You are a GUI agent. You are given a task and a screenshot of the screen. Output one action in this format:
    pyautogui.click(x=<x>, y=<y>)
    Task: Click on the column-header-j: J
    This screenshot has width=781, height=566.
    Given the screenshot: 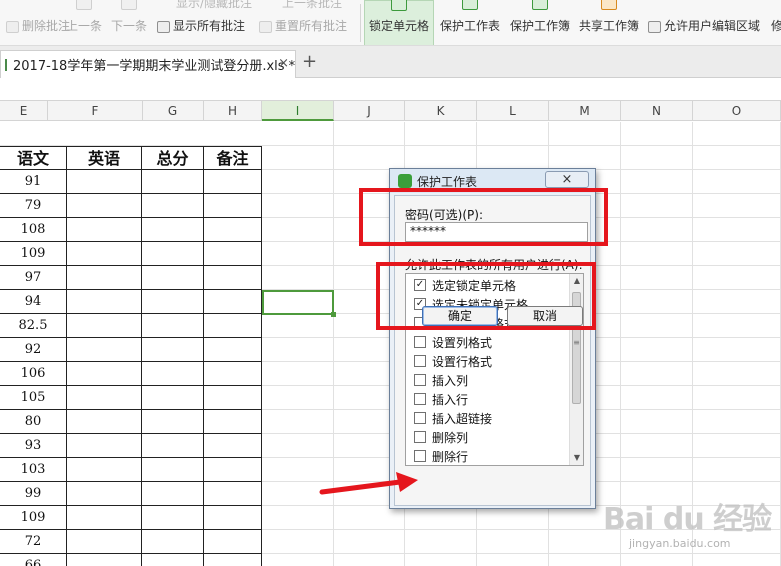 What is the action you would take?
    pyautogui.click(x=369, y=111)
    